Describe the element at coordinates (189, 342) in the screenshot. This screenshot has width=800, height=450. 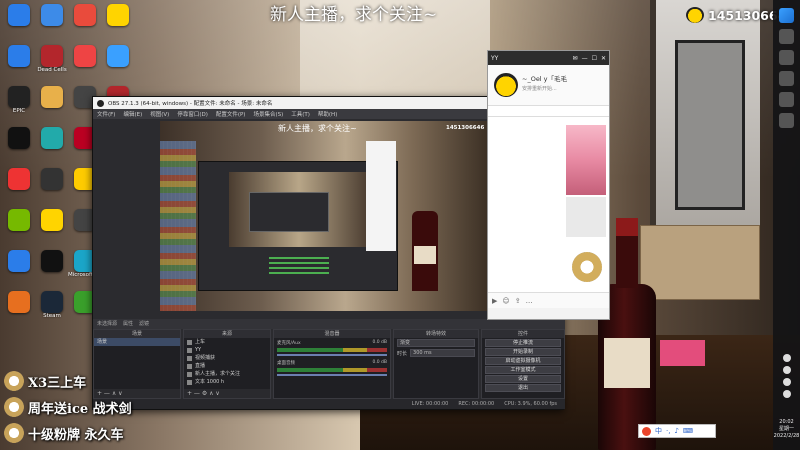
I see `image-source-icon` at that location.